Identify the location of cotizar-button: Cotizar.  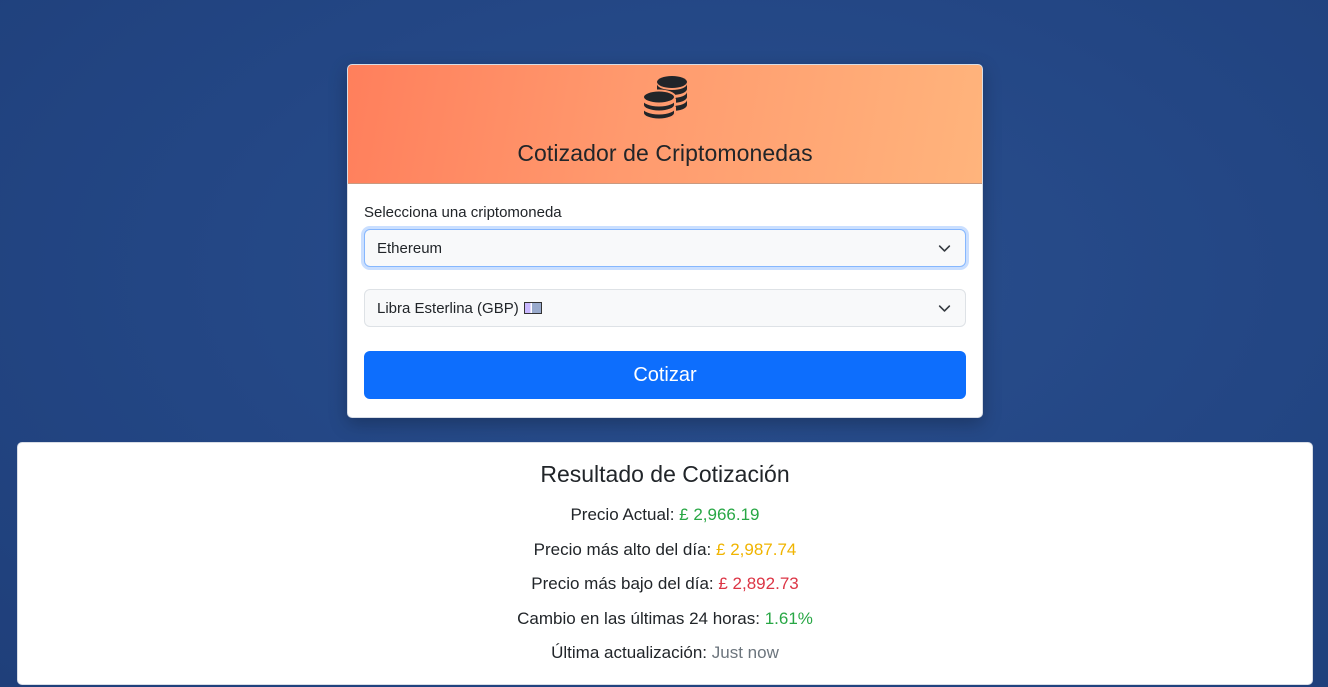
(665, 375).